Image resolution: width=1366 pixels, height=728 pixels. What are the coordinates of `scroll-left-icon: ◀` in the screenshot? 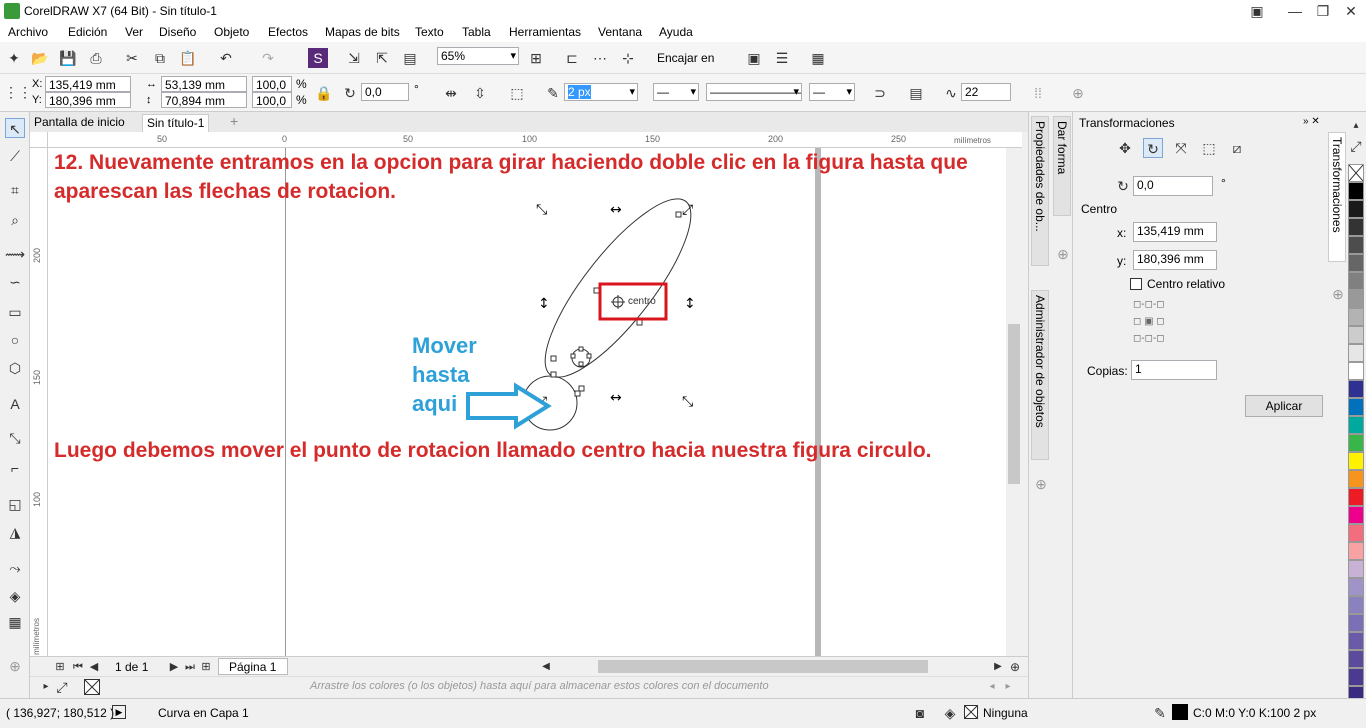 It's located at (546, 667).